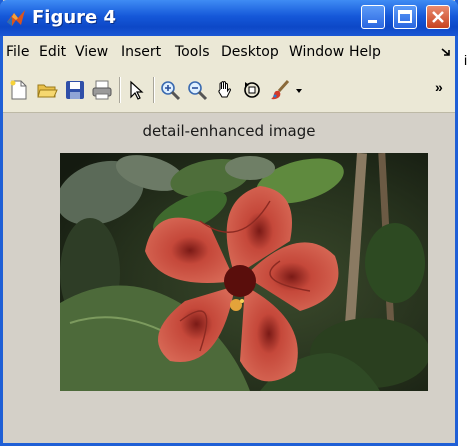 The height and width of the screenshot is (448, 471). What do you see at coordinates (229, 131) in the screenshot?
I see `image-title: detail-enhanced image` at bounding box center [229, 131].